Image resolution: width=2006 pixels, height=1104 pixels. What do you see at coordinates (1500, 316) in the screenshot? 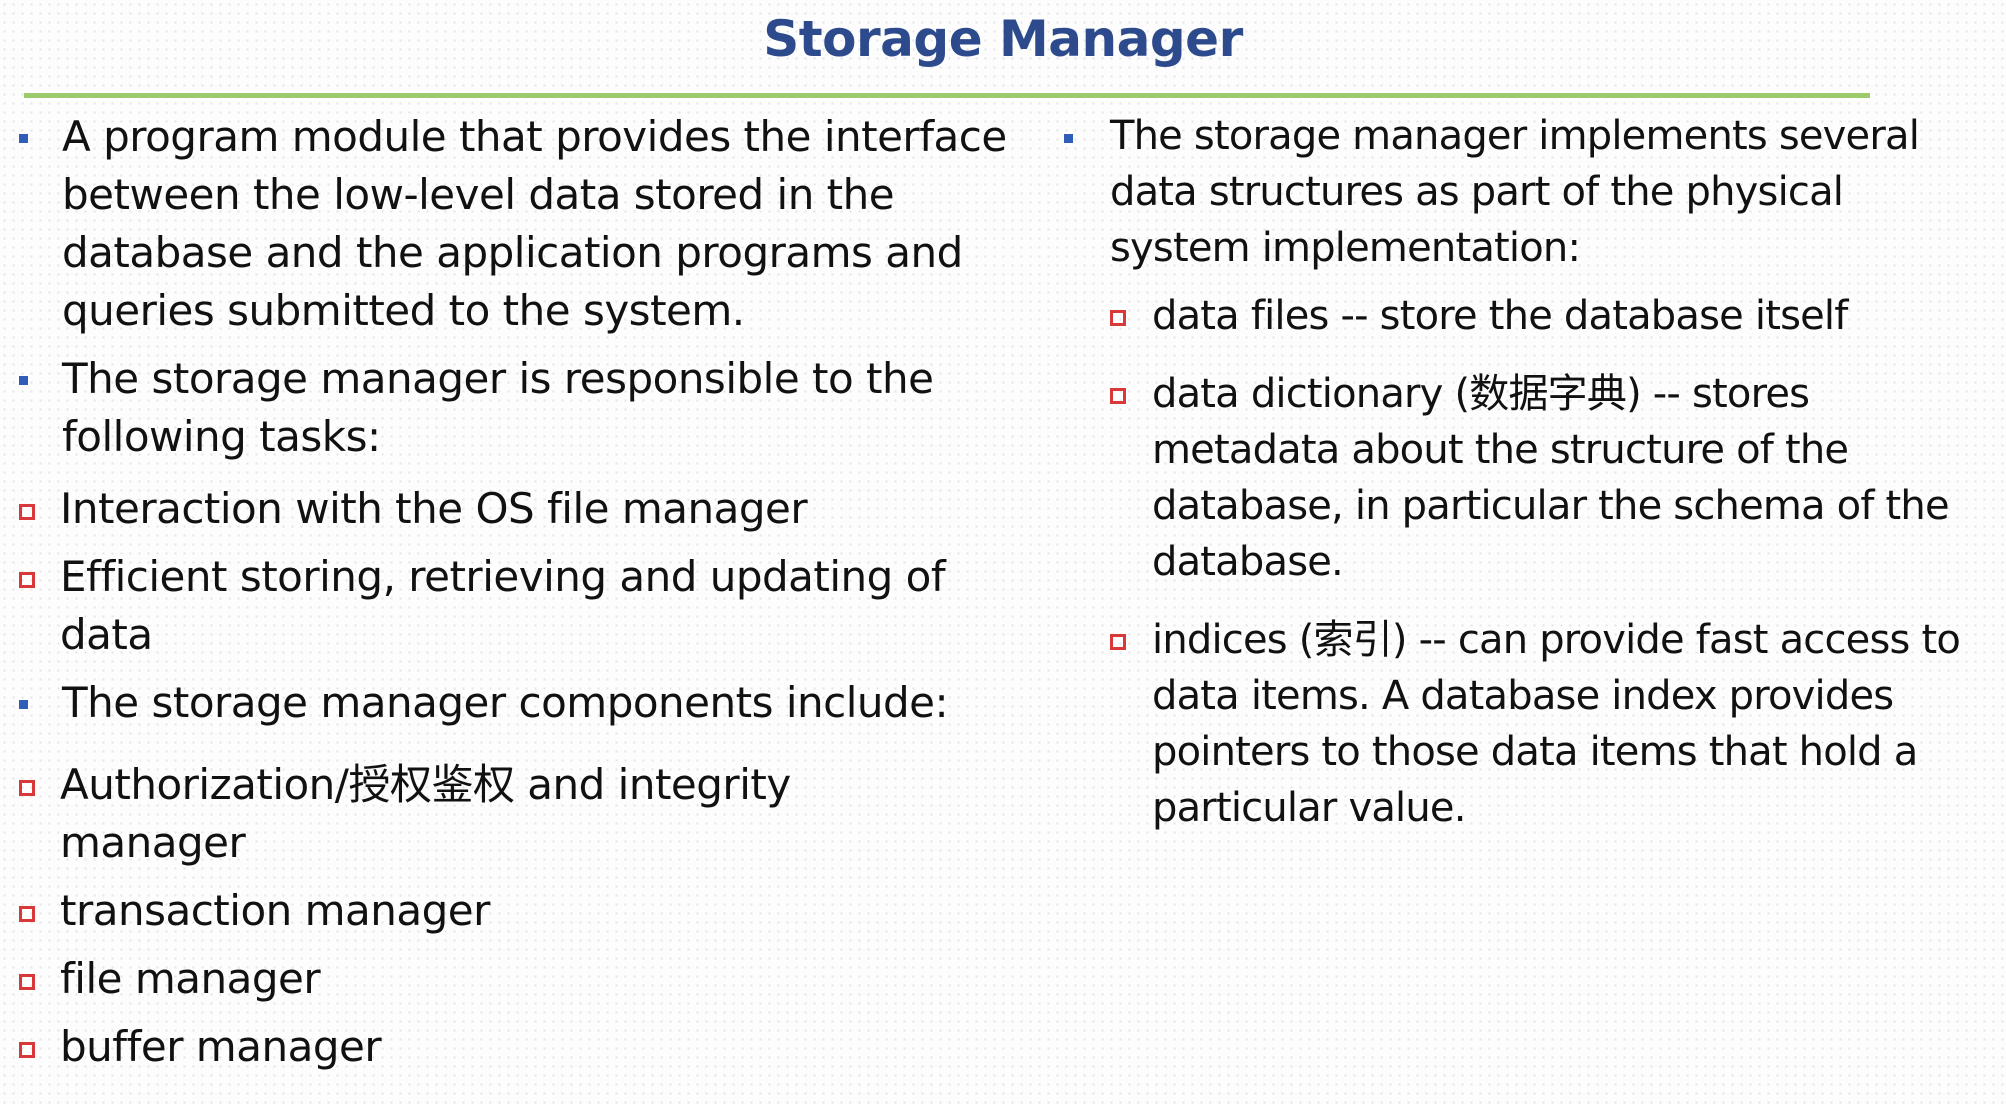
I see `sub-bullet-text: data files -- store the database itself` at bounding box center [1500, 316].